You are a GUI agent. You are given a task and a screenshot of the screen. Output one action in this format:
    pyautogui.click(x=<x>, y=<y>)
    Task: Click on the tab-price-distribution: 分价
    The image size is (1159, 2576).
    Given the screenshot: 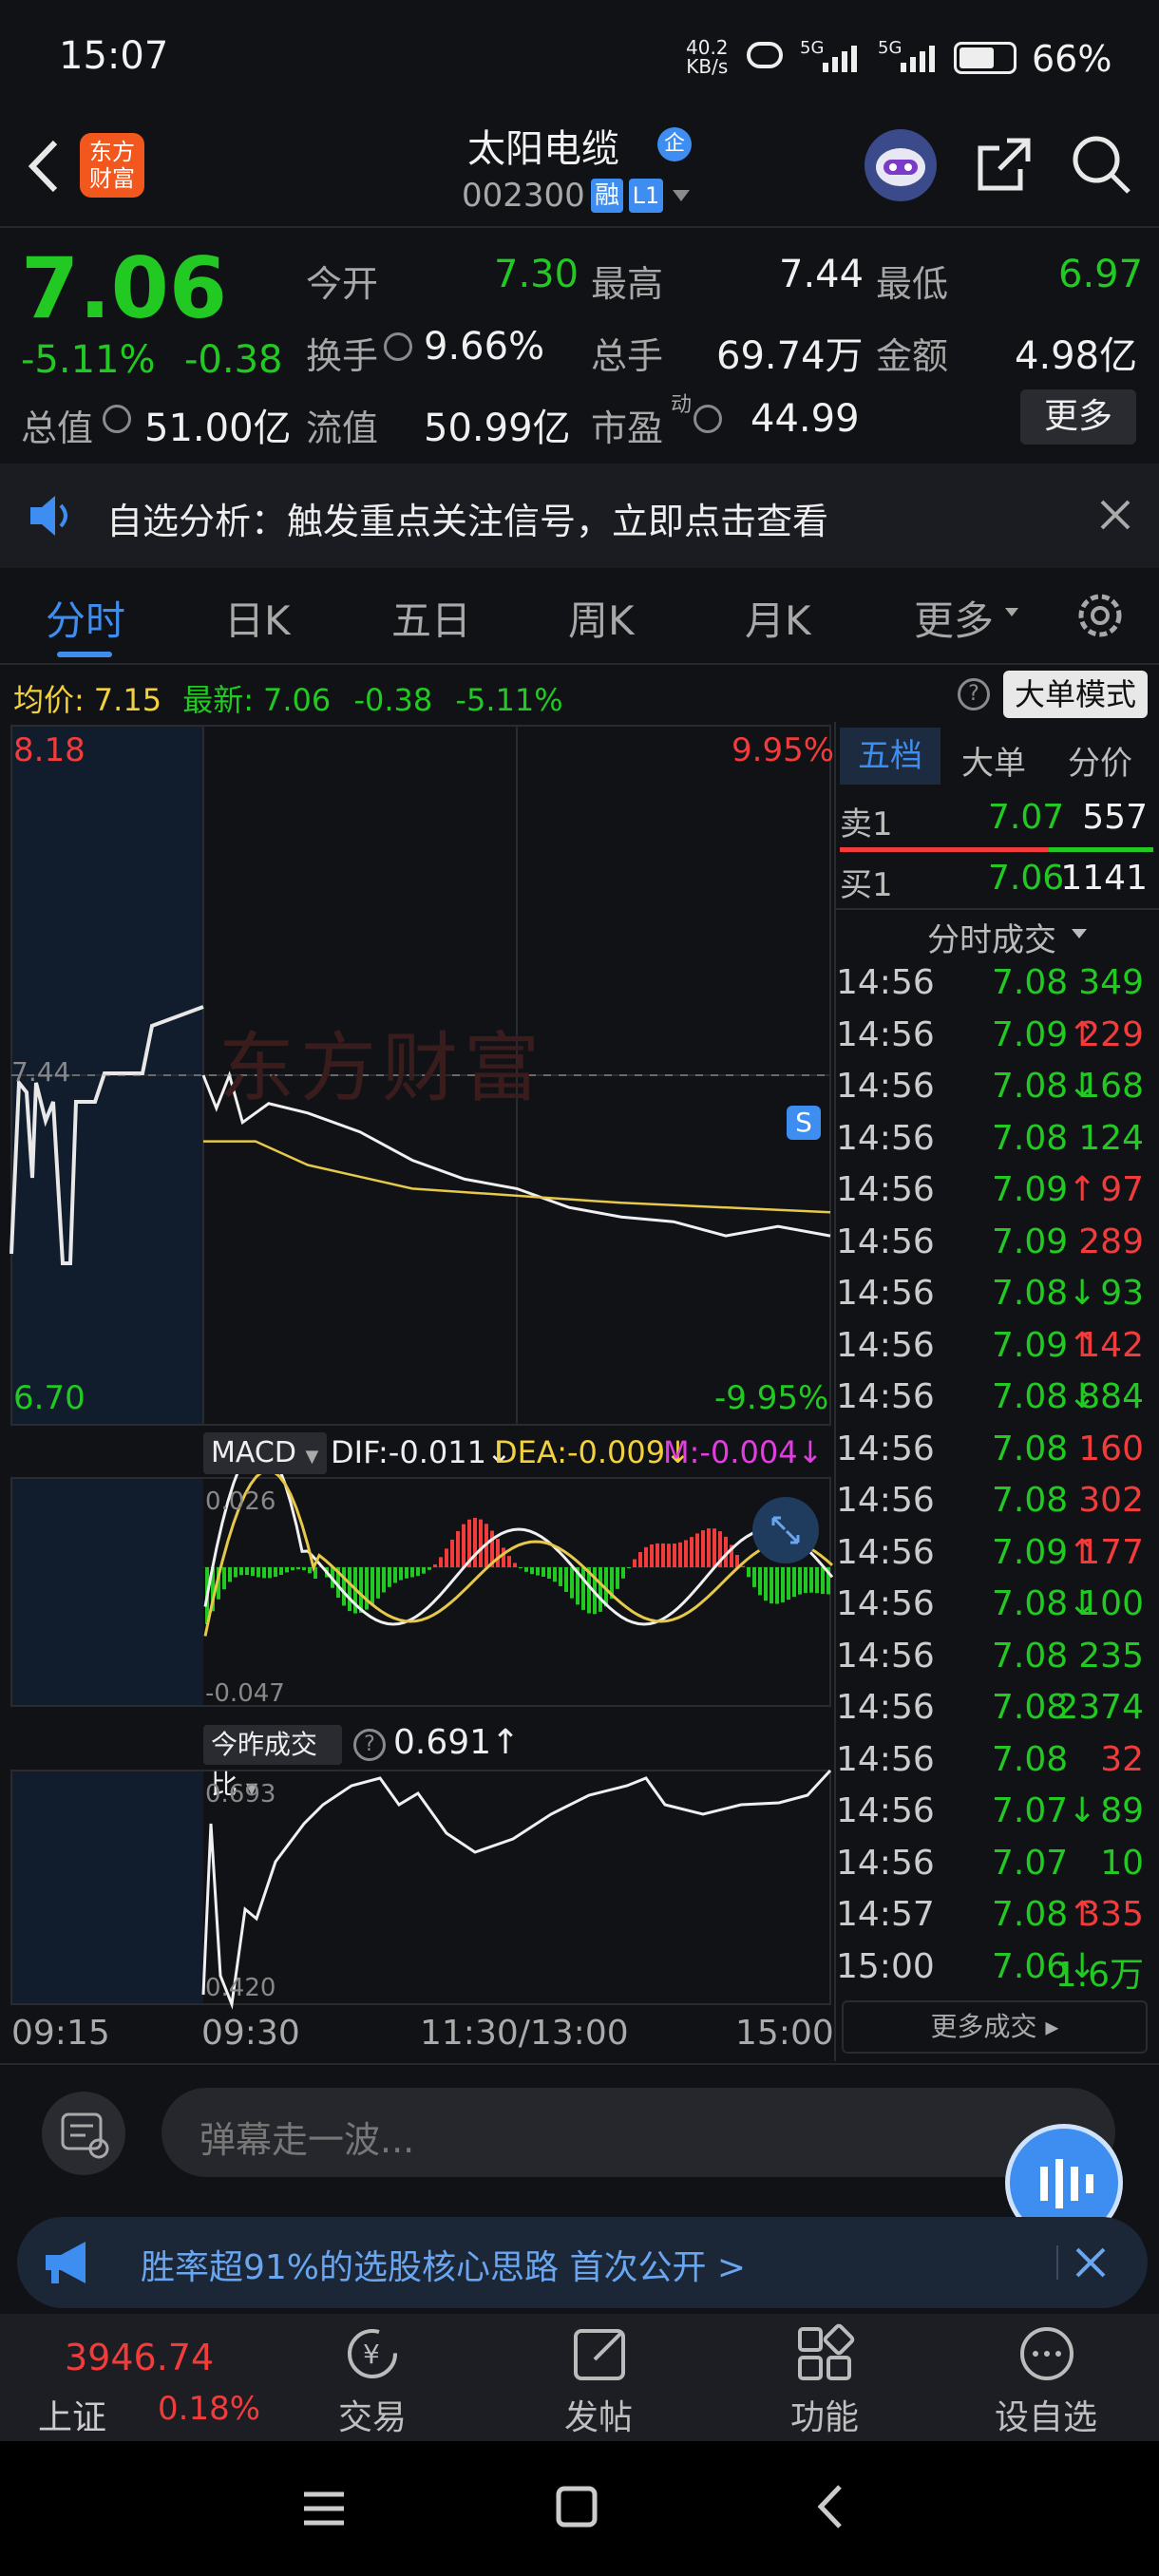 What is the action you would take?
    pyautogui.click(x=1100, y=760)
    